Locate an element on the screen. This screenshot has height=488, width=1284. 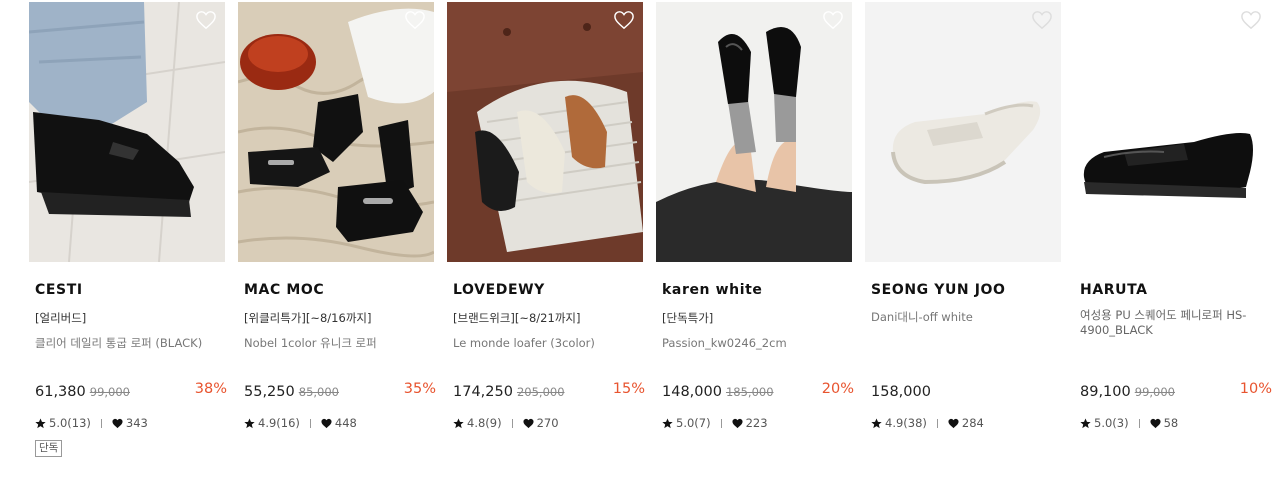
discount-rate: 20% is located at coordinates (837, 389).